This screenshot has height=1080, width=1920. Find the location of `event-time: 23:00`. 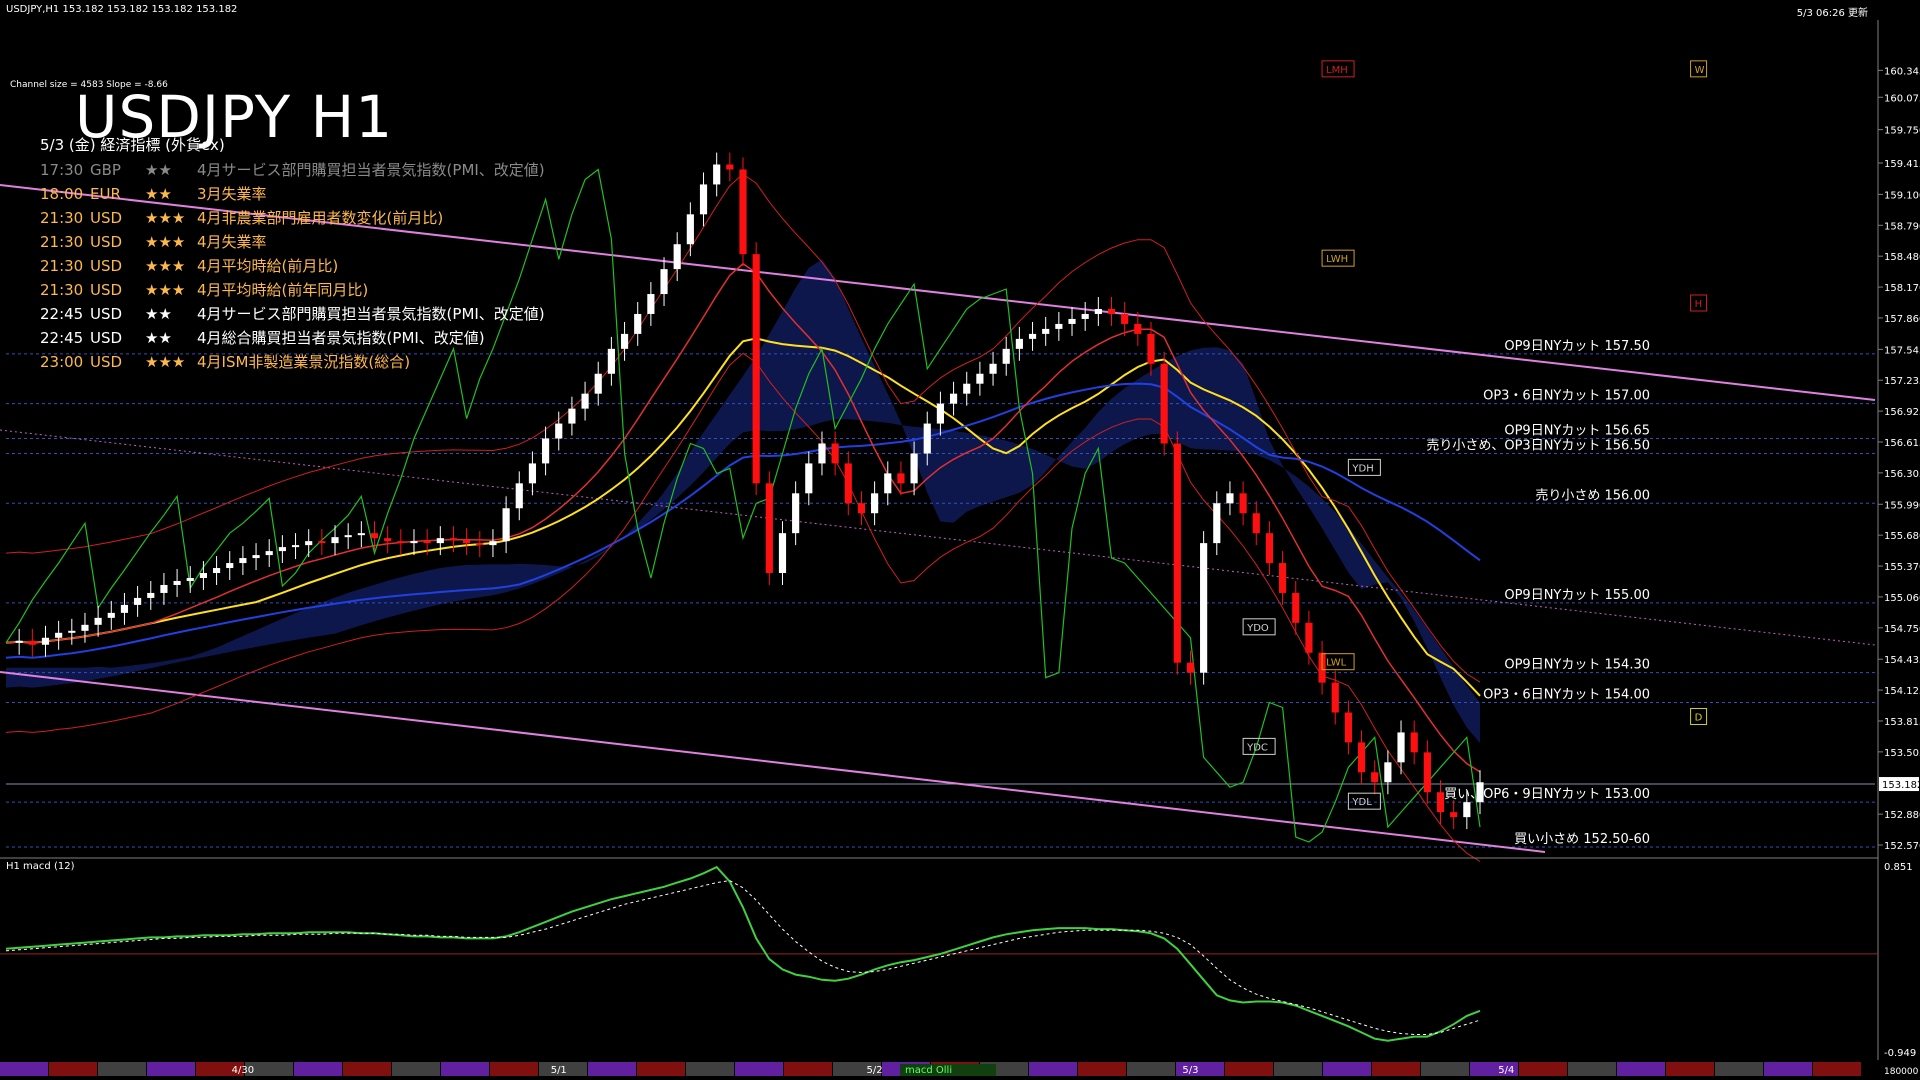

event-time: 23:00 is located at coordinates (62, 362).